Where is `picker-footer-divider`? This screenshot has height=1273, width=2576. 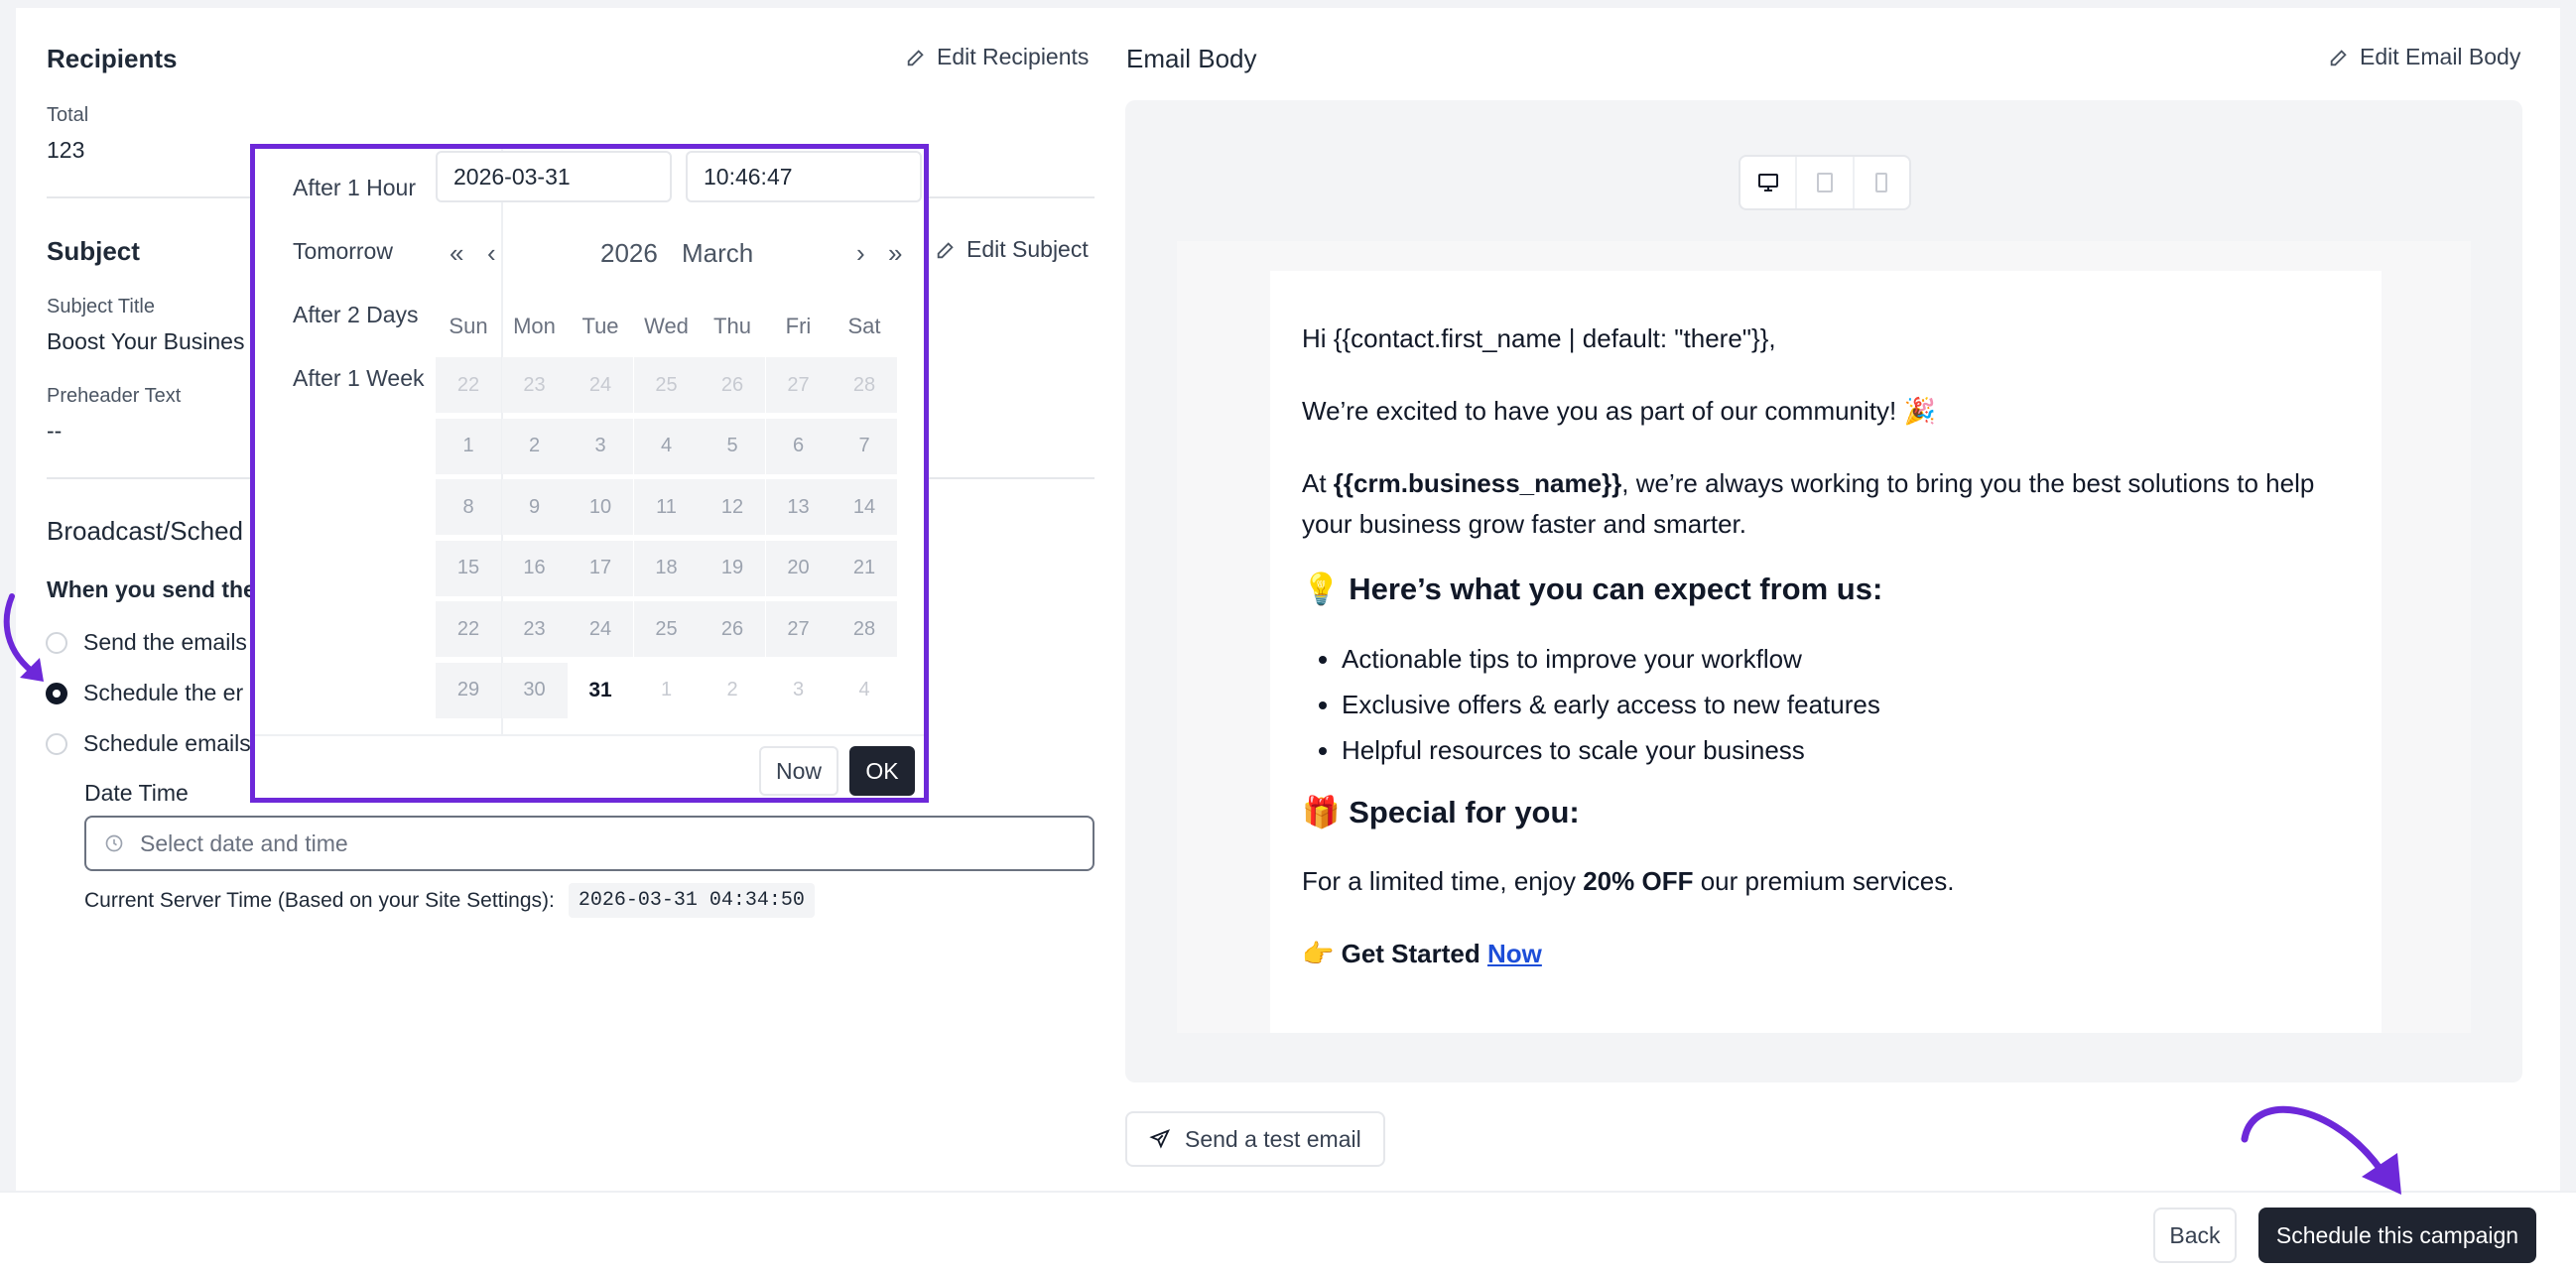 picker-footer-divider is located at coordinates (590, 735).